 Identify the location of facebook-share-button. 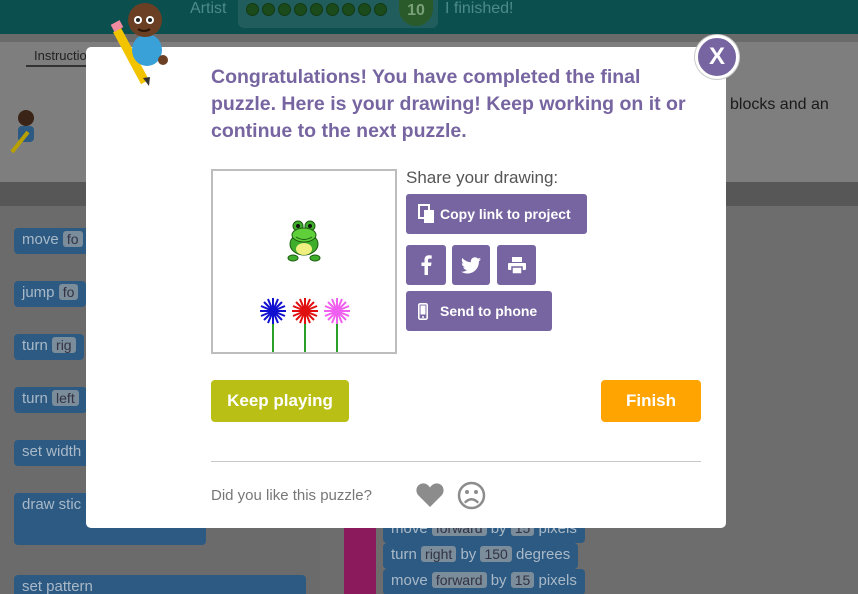
(426, 265).